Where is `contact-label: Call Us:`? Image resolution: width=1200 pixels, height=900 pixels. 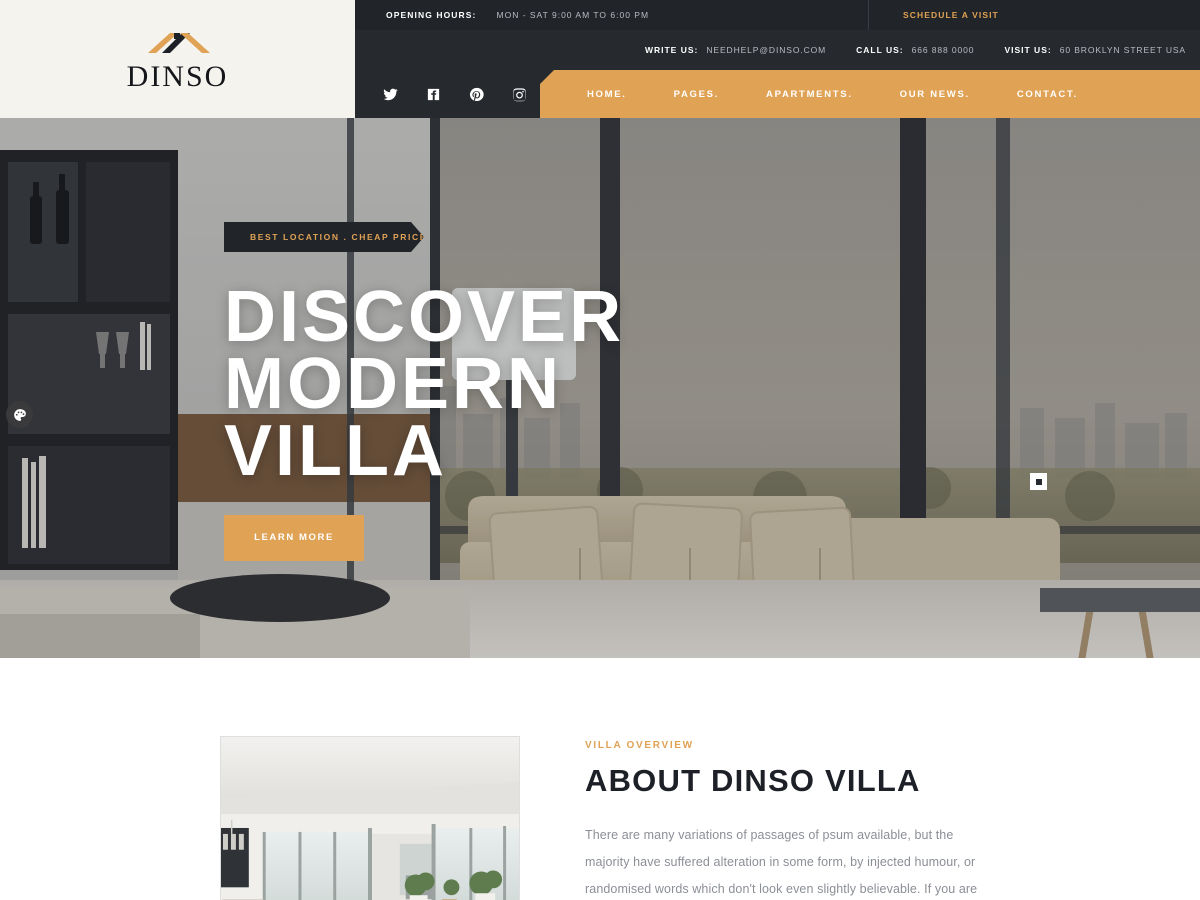
contact-label: Call Us: is located at coordinates (880, 50).